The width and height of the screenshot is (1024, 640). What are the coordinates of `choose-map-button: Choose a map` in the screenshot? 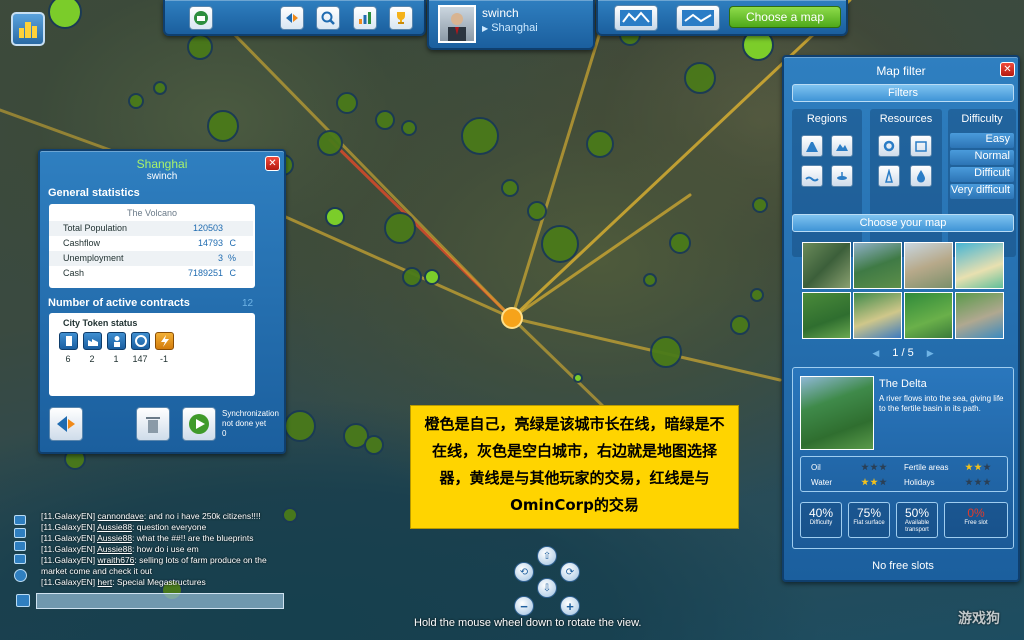 It's located at (785, 17).